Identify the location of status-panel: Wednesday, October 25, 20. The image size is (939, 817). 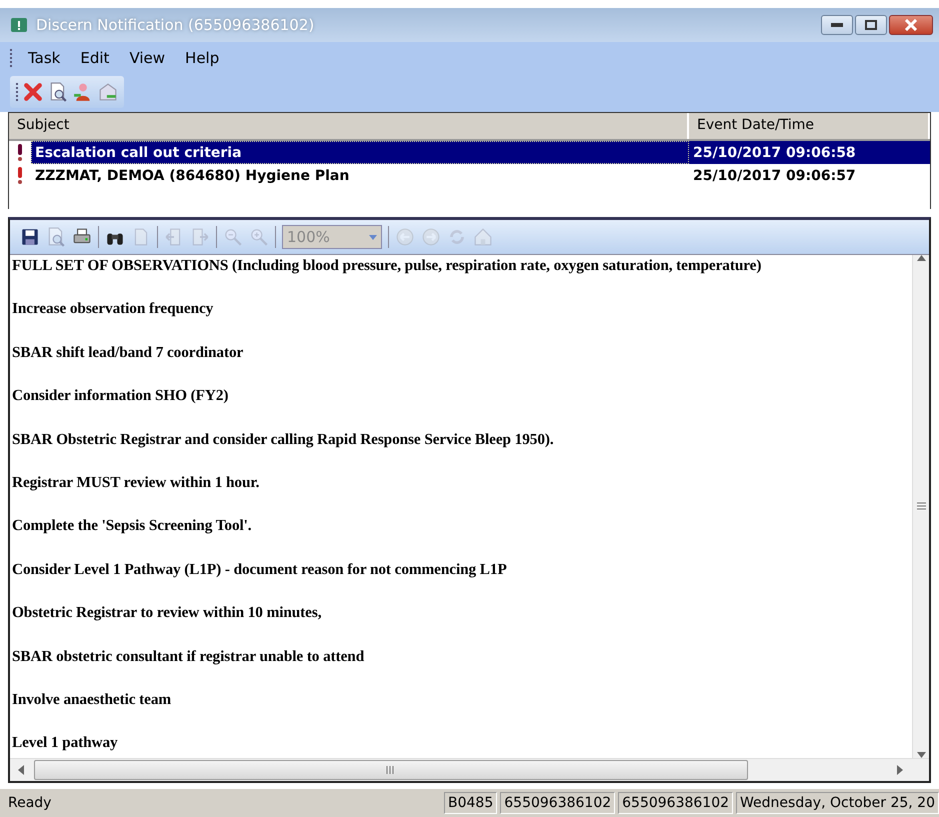
(837, 803).